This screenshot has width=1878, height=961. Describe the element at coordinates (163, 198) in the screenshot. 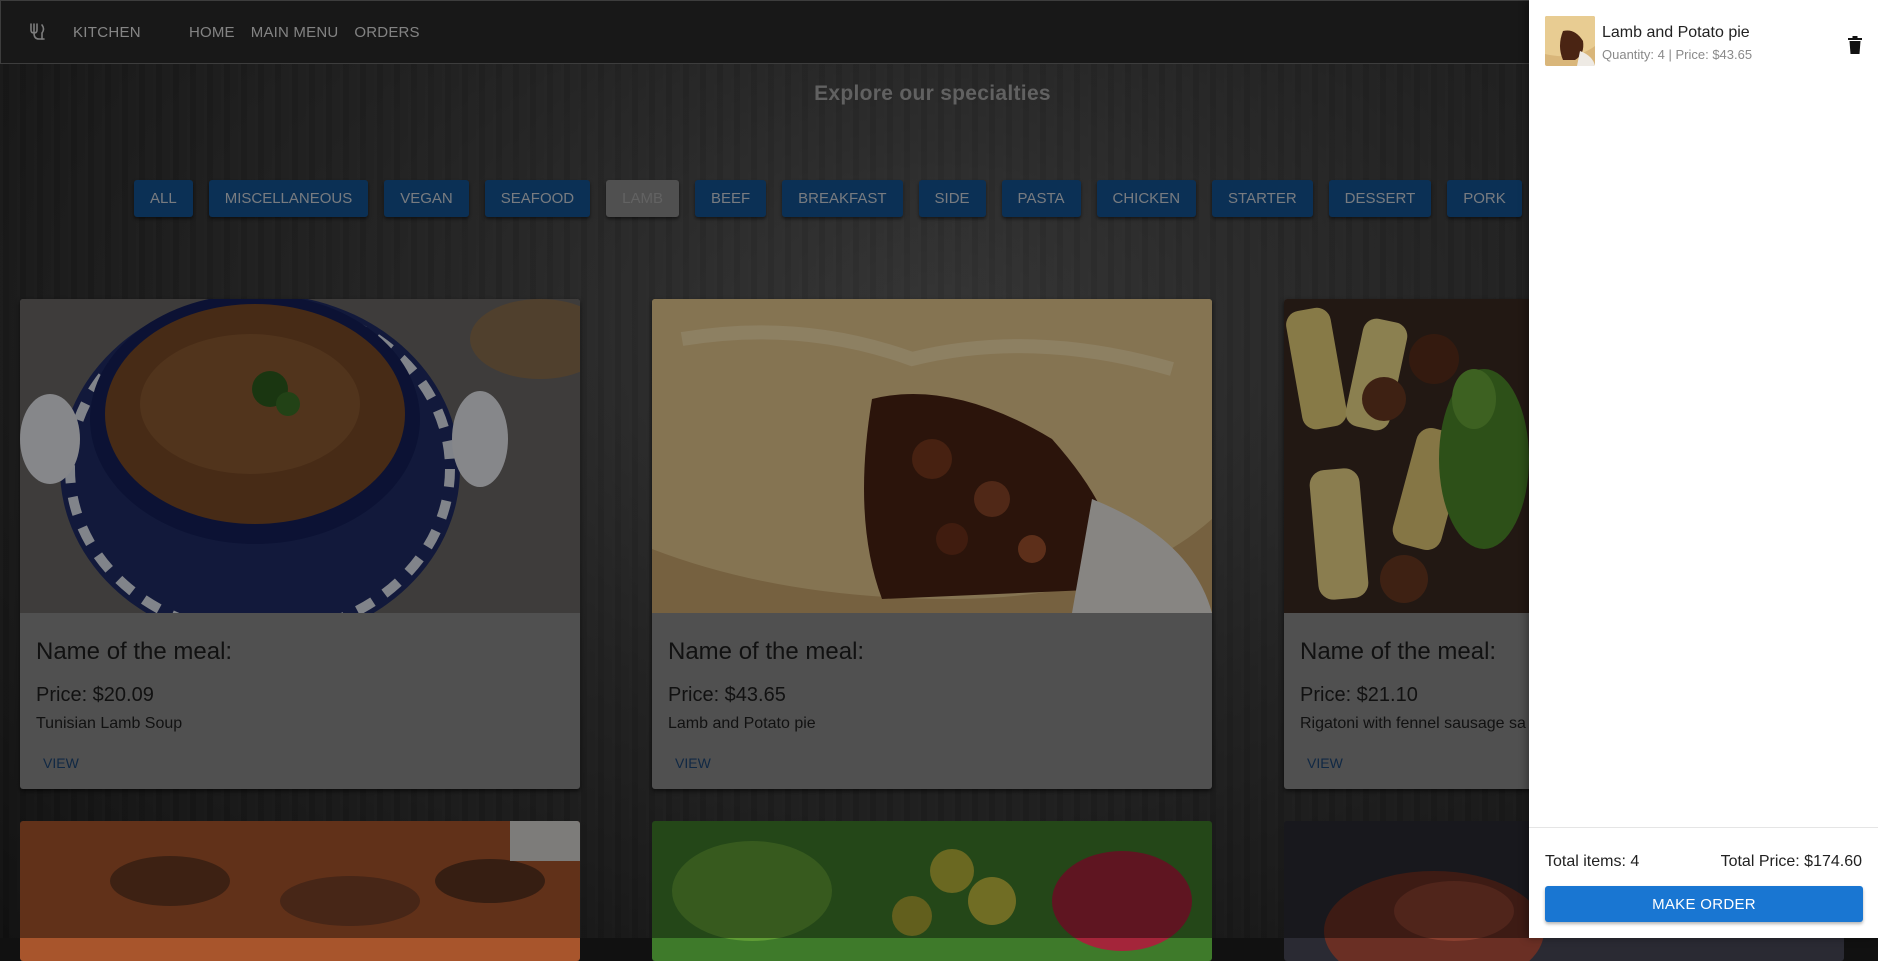

I see `category-all: ALL` at that location.